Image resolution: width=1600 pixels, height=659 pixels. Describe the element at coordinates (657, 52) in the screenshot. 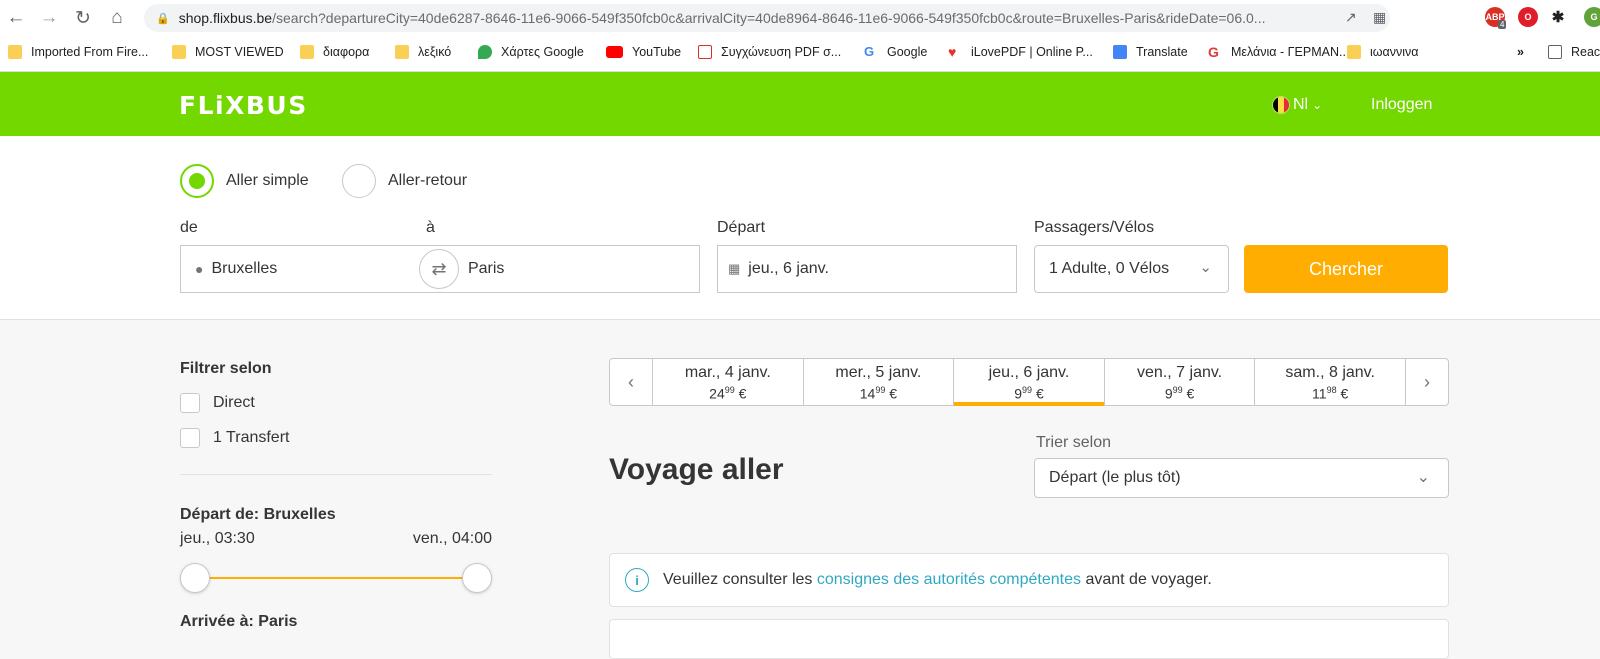

I see `bookmark-label: YouTube` at that location.